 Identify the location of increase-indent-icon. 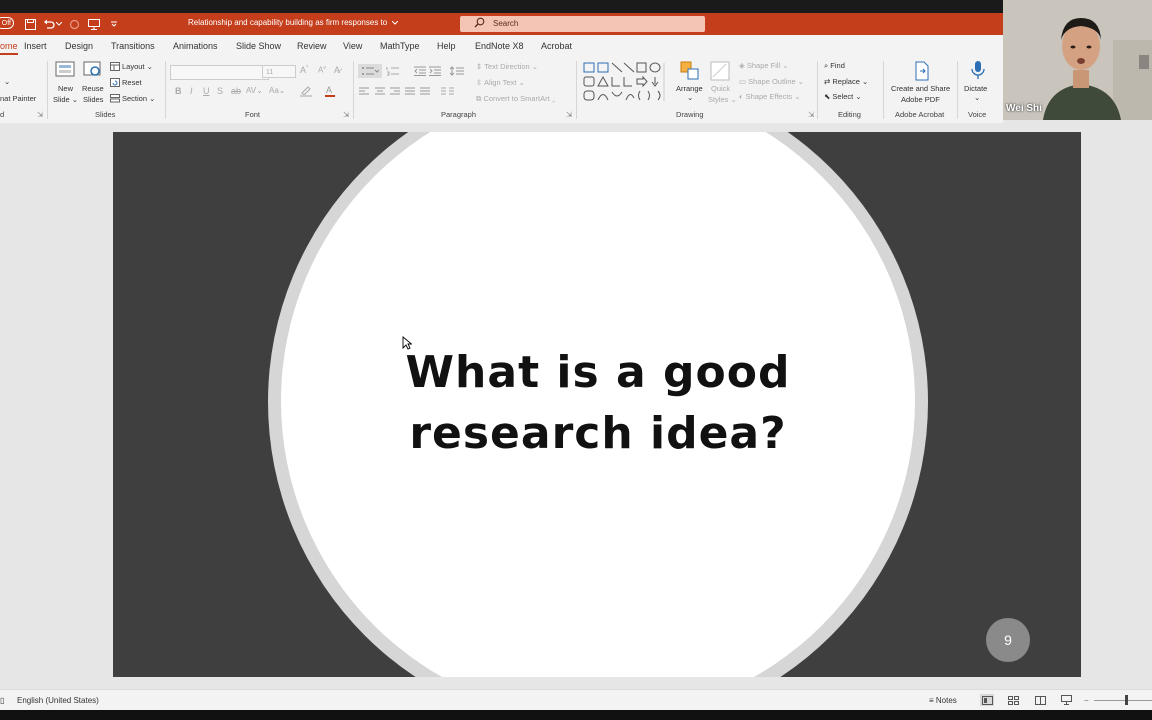
(435, 71).